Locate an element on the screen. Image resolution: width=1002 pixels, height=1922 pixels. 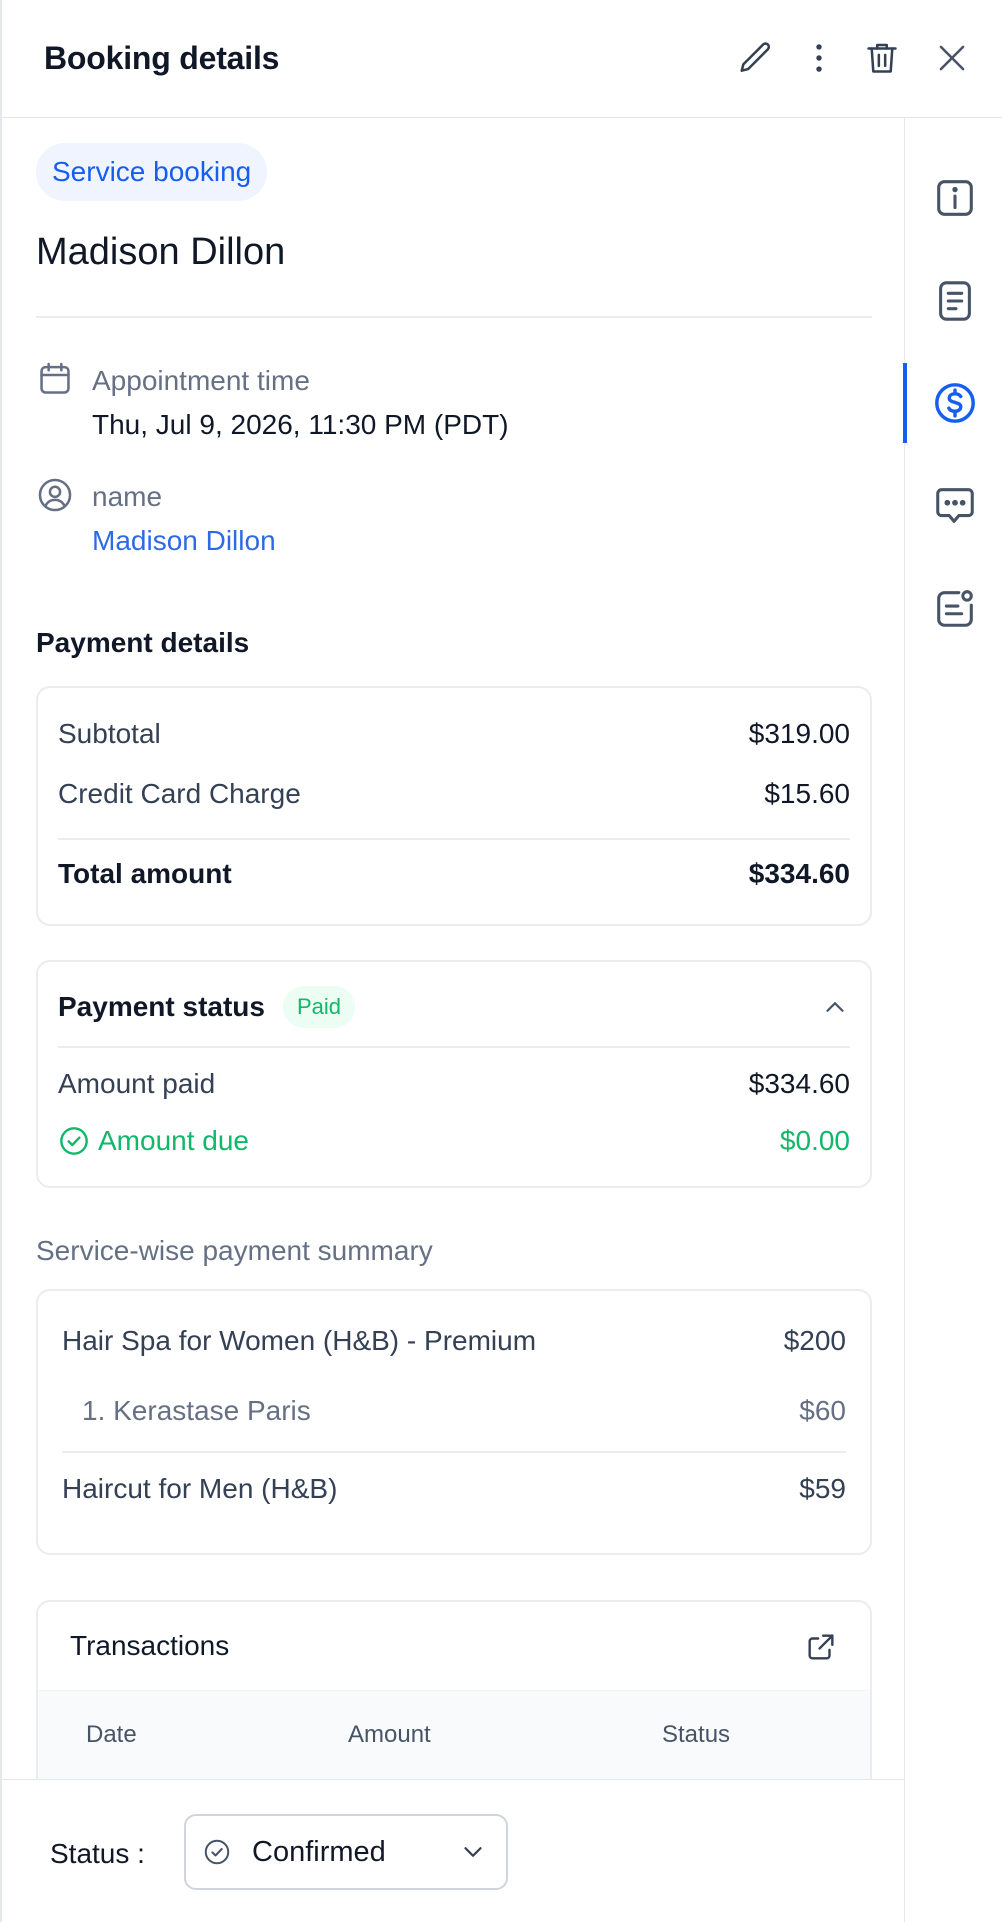
payment-status-label: Payment status is located at coordinates (161, 1006).